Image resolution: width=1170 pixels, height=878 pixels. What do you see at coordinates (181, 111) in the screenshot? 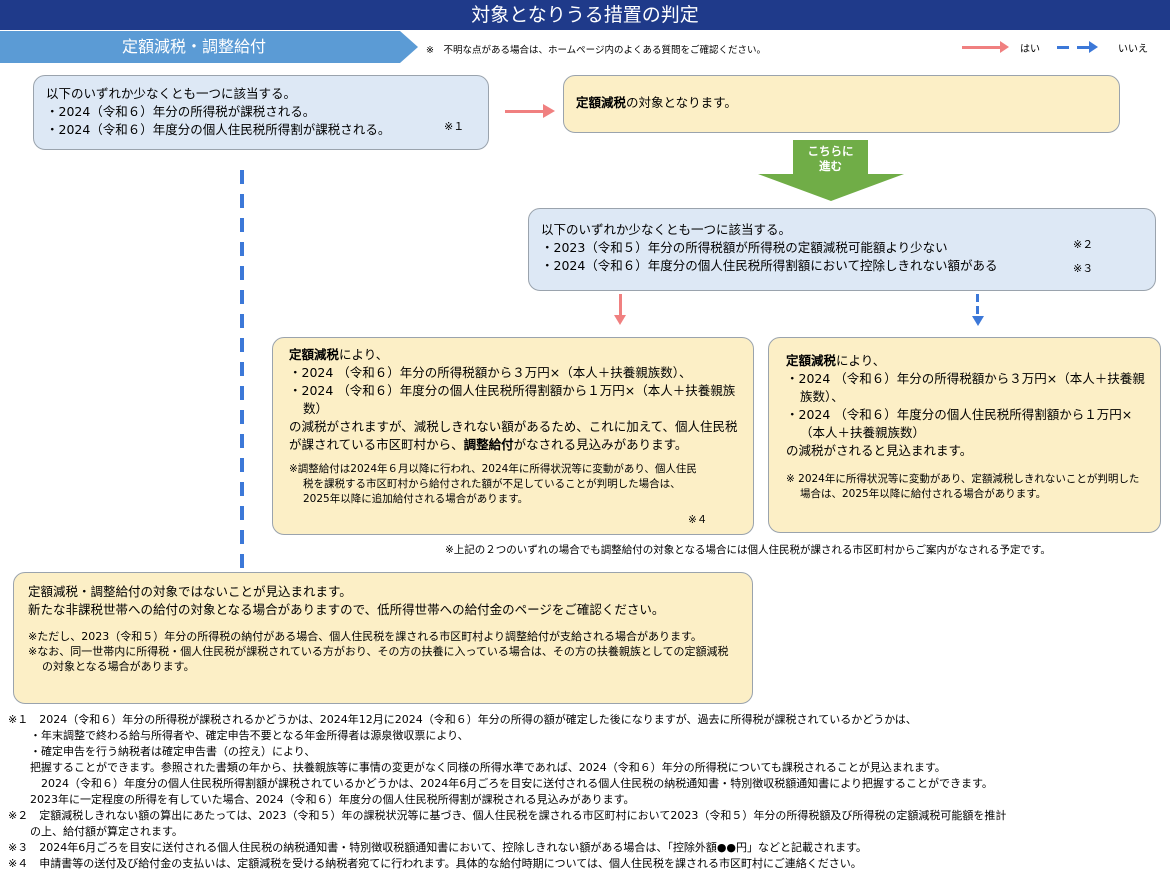
I see `condition-1-item-income-tax: ・2024（令和６）年分の所得税が課税される。` at bounding box center [181, 111].